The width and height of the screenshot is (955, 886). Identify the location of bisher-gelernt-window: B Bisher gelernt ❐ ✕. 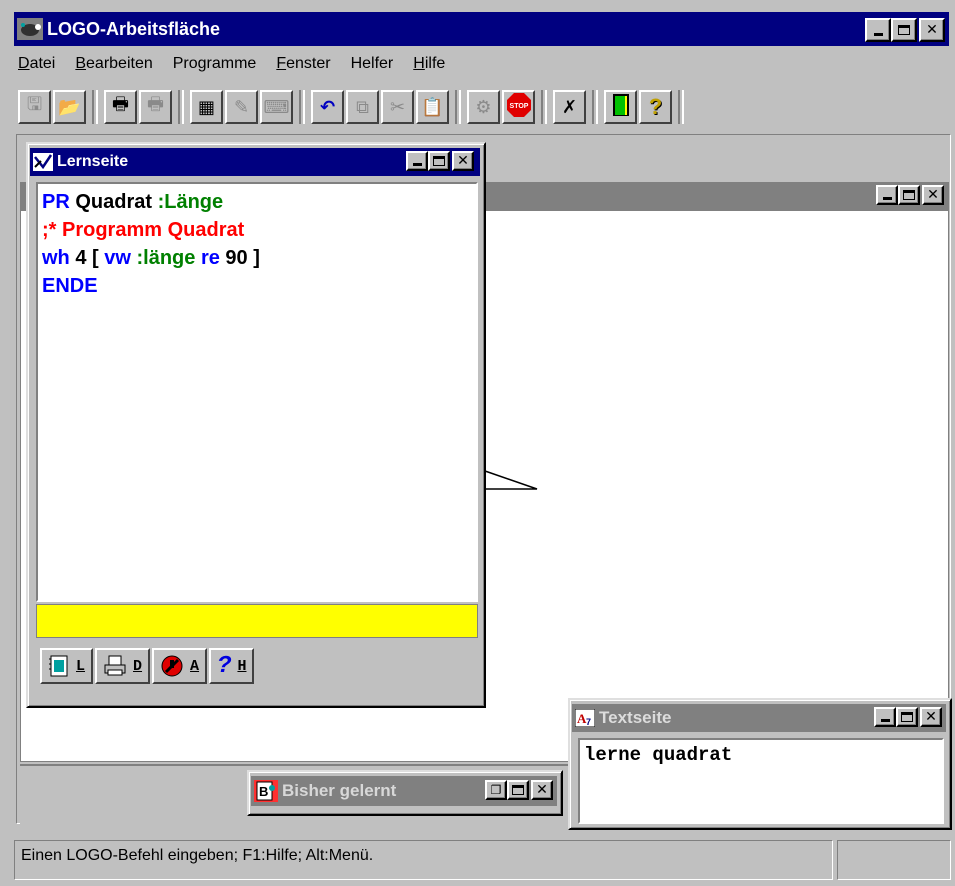
(405, 793).